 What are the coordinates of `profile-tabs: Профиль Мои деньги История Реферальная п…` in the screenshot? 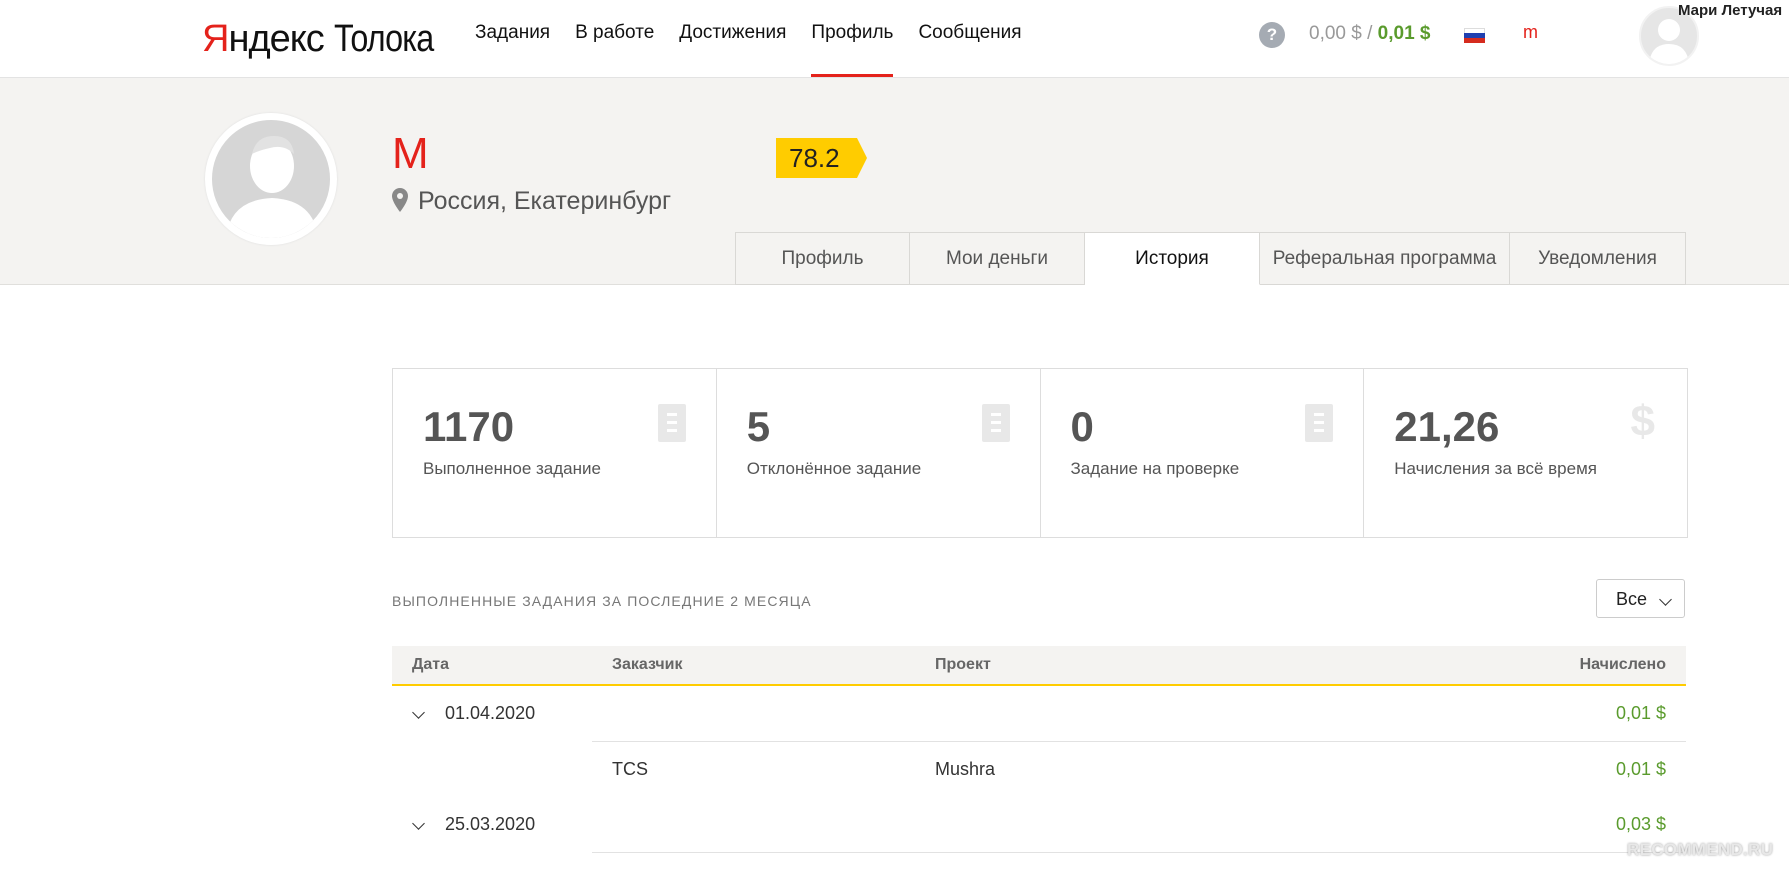 It's located at (1210, 258).